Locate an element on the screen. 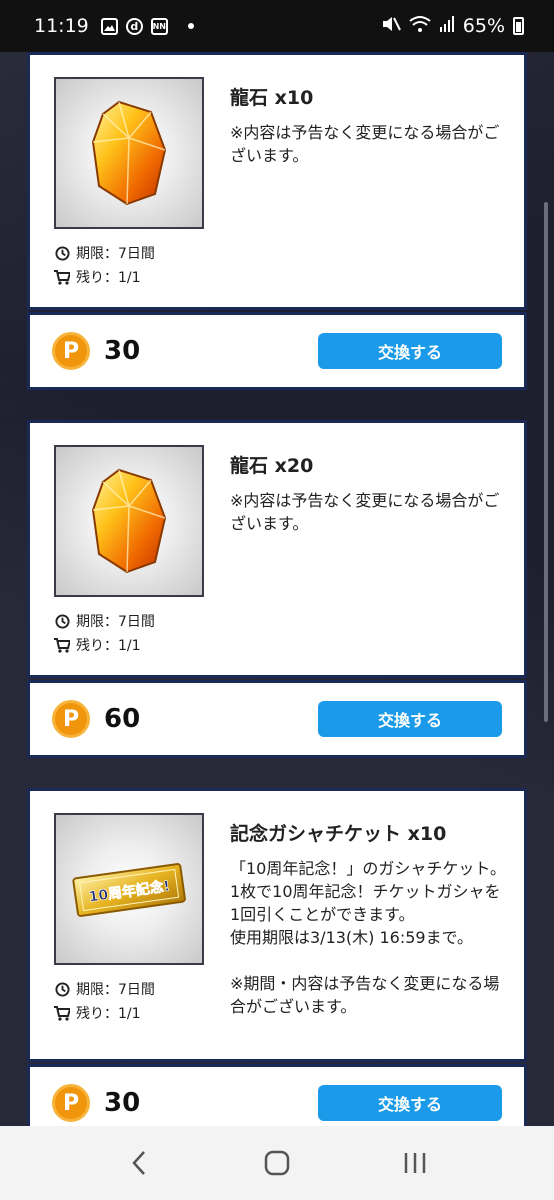 The image size is (554, 1200). battery-percent: 65% is located at coordinates (483, 26).